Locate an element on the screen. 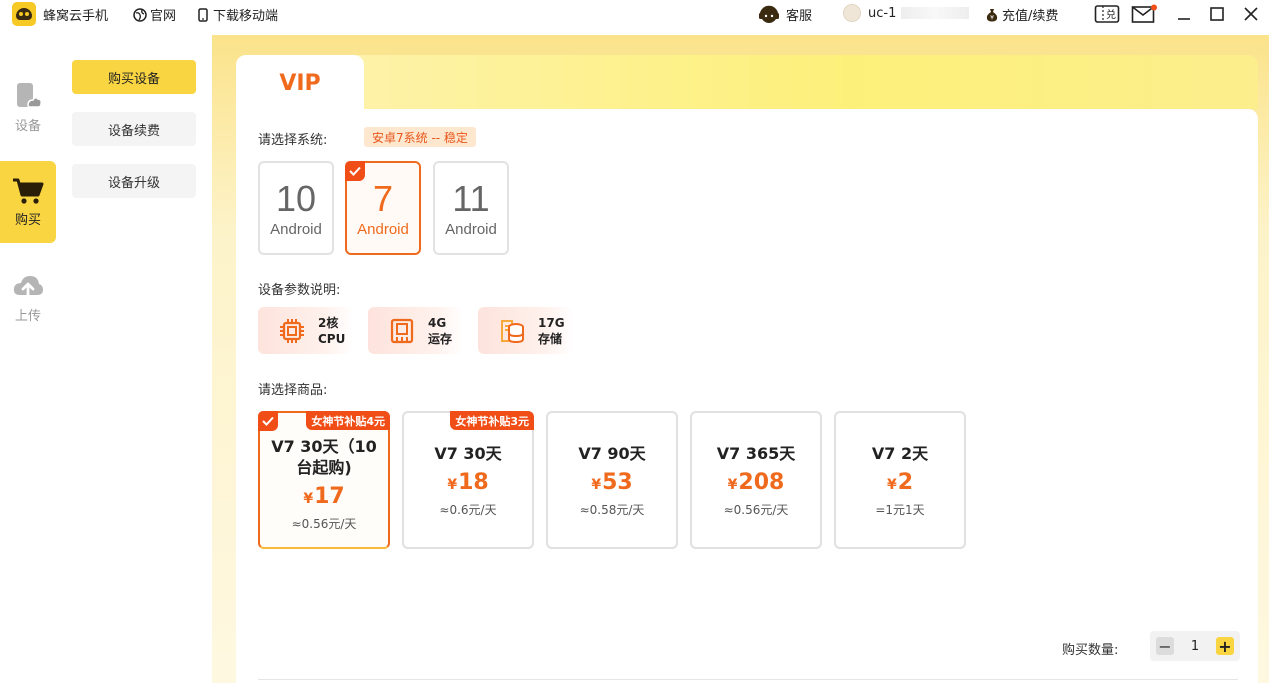 This screenshot has width=1269, height=683. username-label: uc-1 is located at coordinates (882, 13).